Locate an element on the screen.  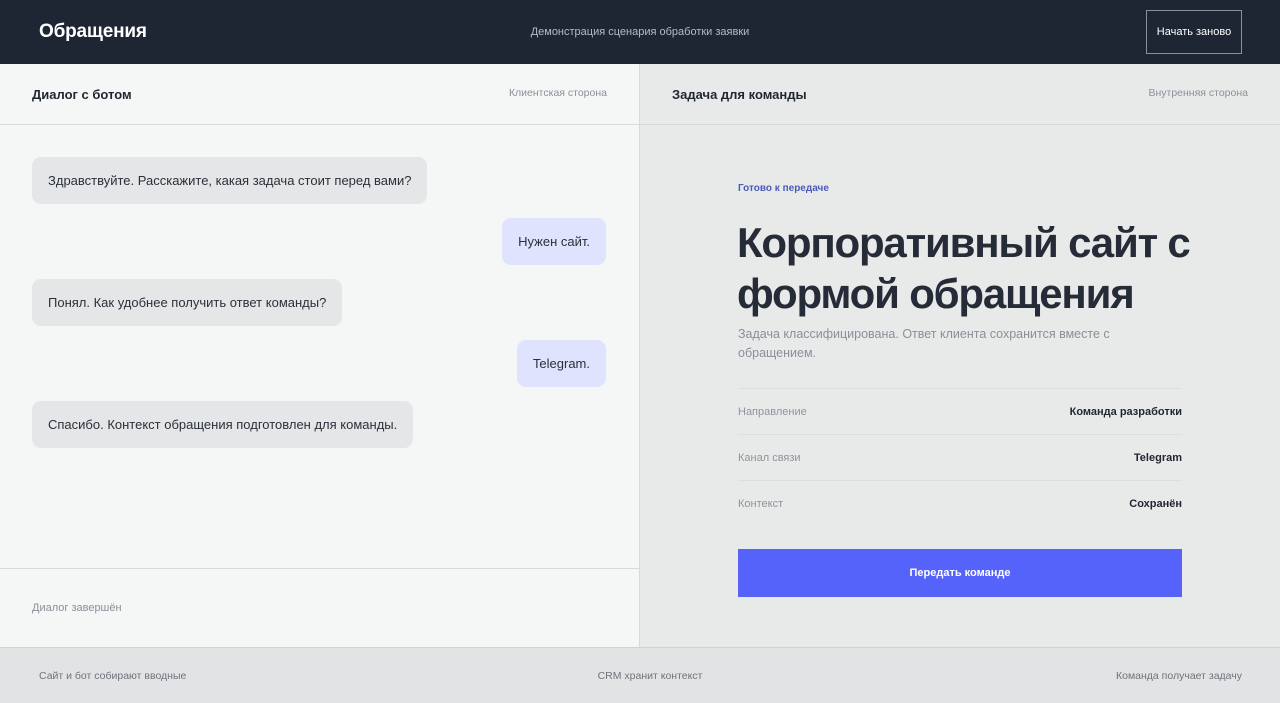
chat-message-user: Telegram. is located at coordinates (561, 363).